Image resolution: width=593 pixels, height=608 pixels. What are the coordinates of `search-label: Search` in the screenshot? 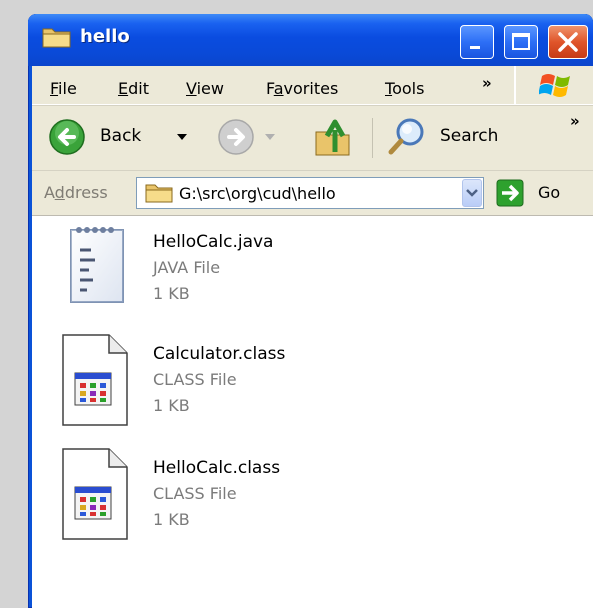 It's located at (469, 136).